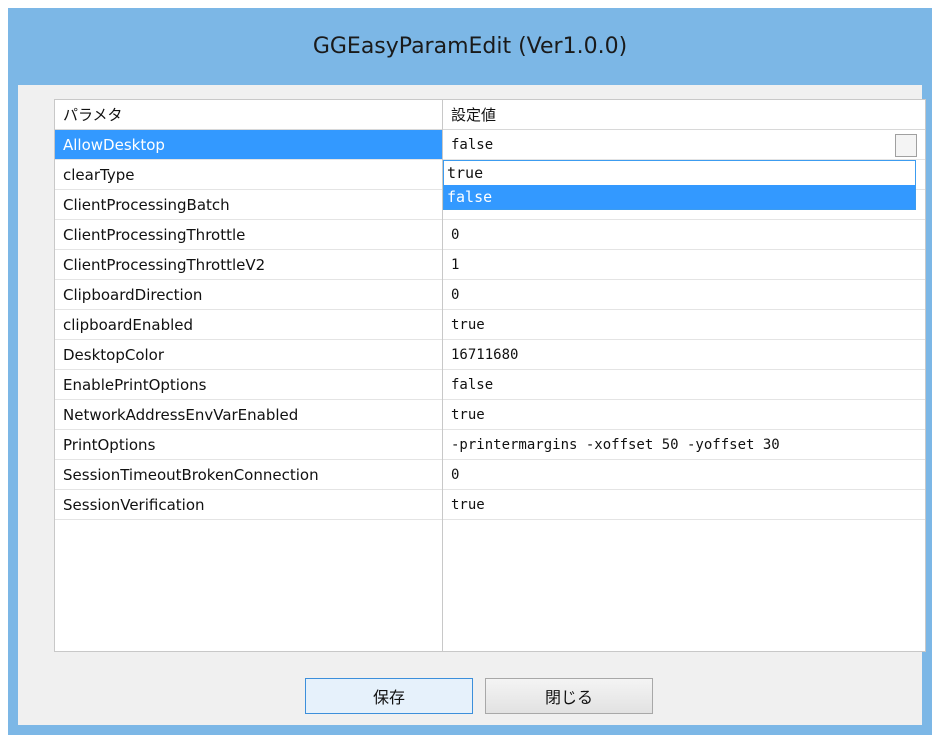 The image size is (933, 738). I want to click on param-value-cell: 1, so click(684, 265).